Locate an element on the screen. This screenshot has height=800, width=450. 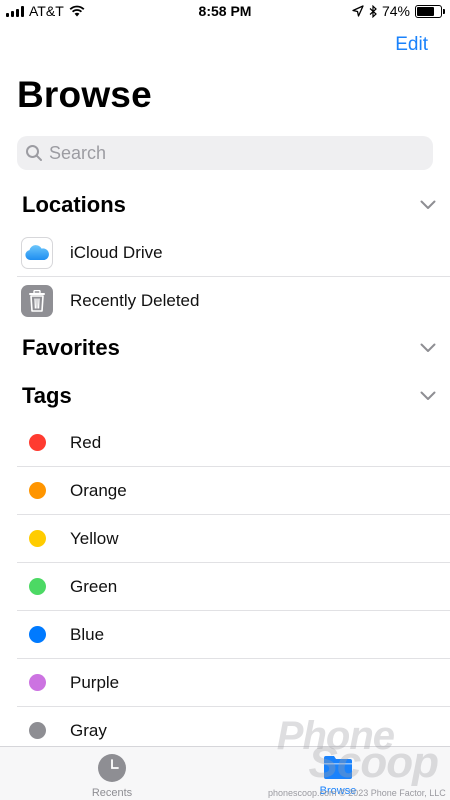
search-input: Search is located at coordinates (225, 153).